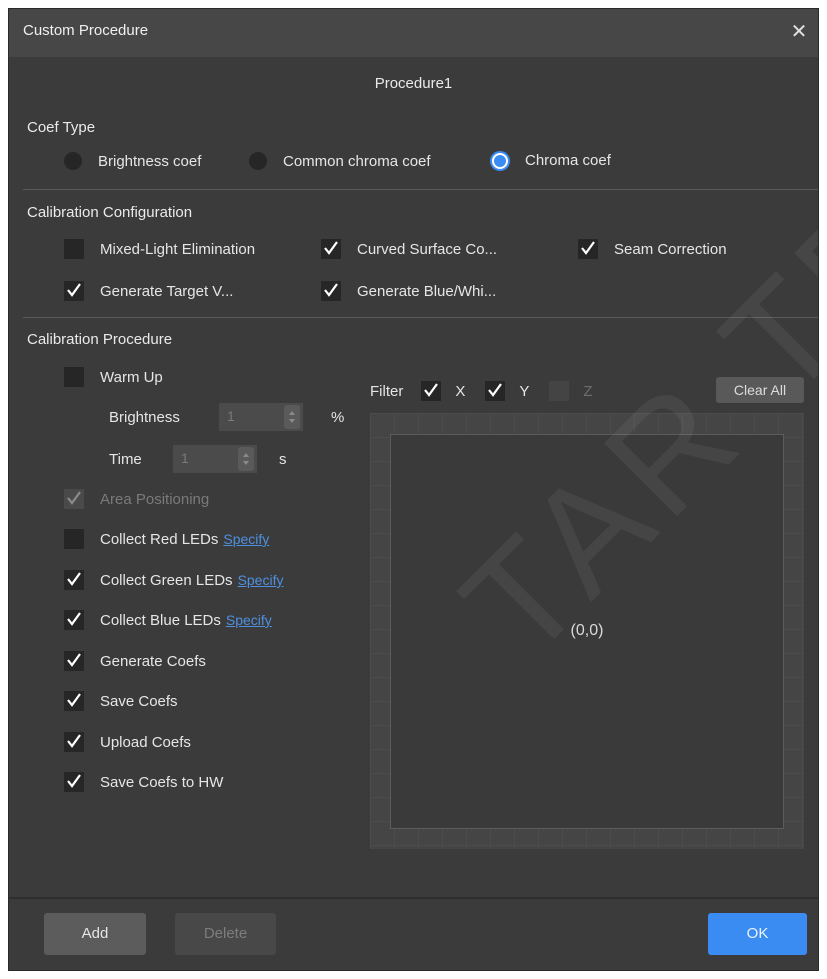 Image resolution: width=827 pixels, height=979 pixels. I want to click on option-collect-green-leds: Collect Green LEDs Specify, so click(173, 580).